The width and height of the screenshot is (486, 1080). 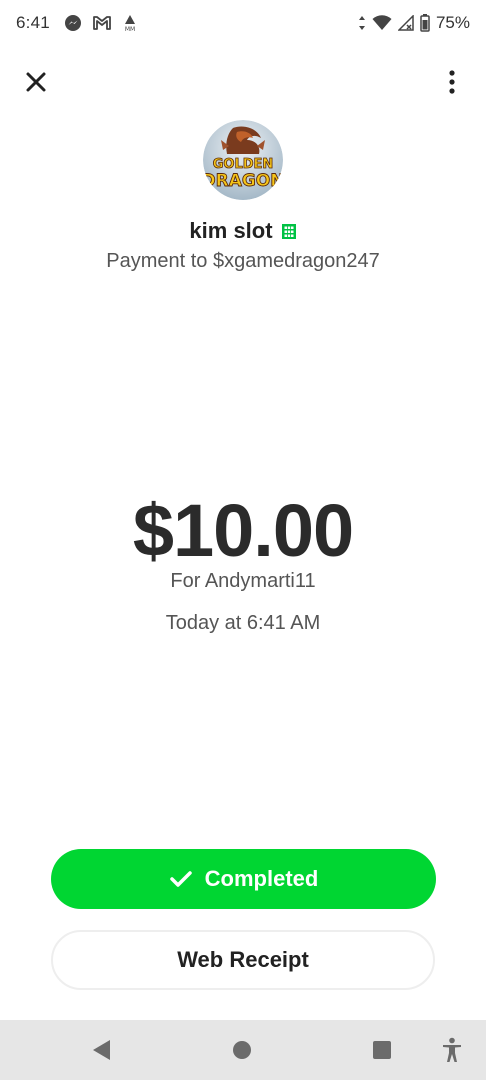 I want to click on gmail-icon, so click(x=102, y=23).